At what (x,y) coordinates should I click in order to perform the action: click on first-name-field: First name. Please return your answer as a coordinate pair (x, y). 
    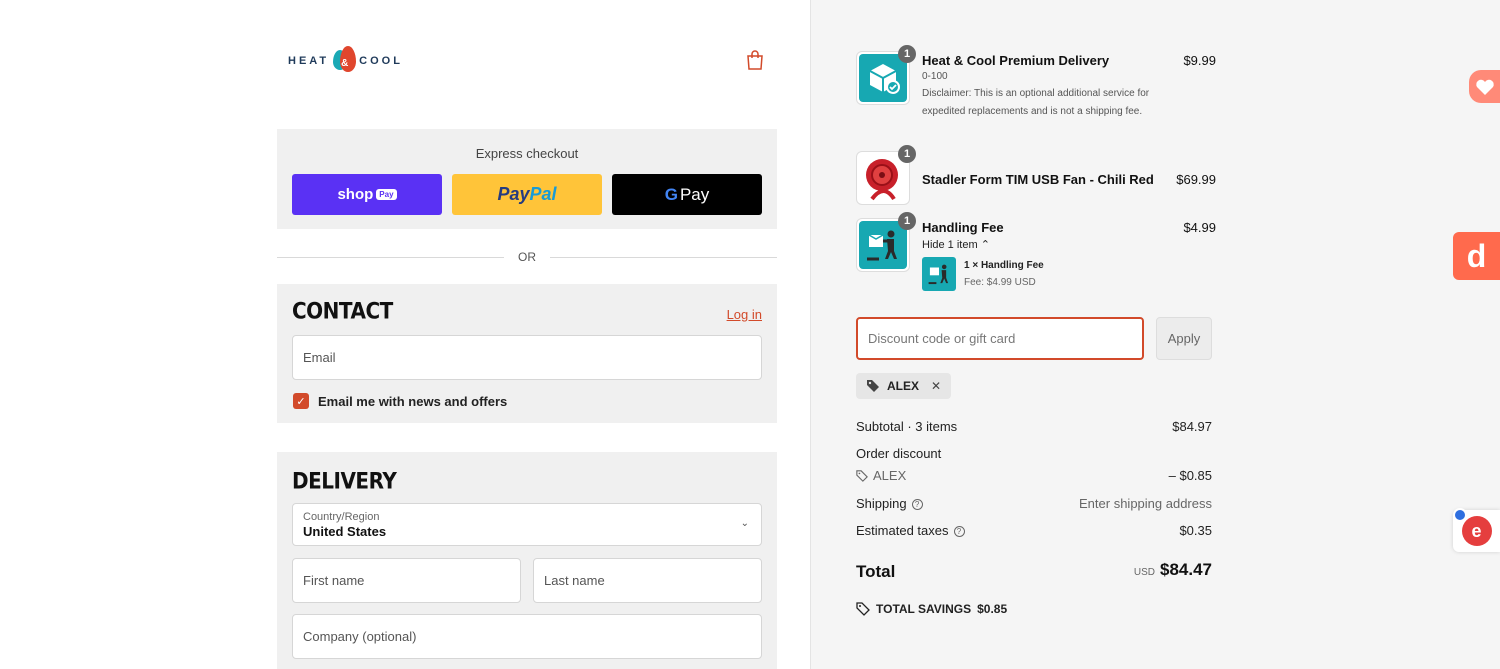
    Looking at the image, I should click on (406, 580).